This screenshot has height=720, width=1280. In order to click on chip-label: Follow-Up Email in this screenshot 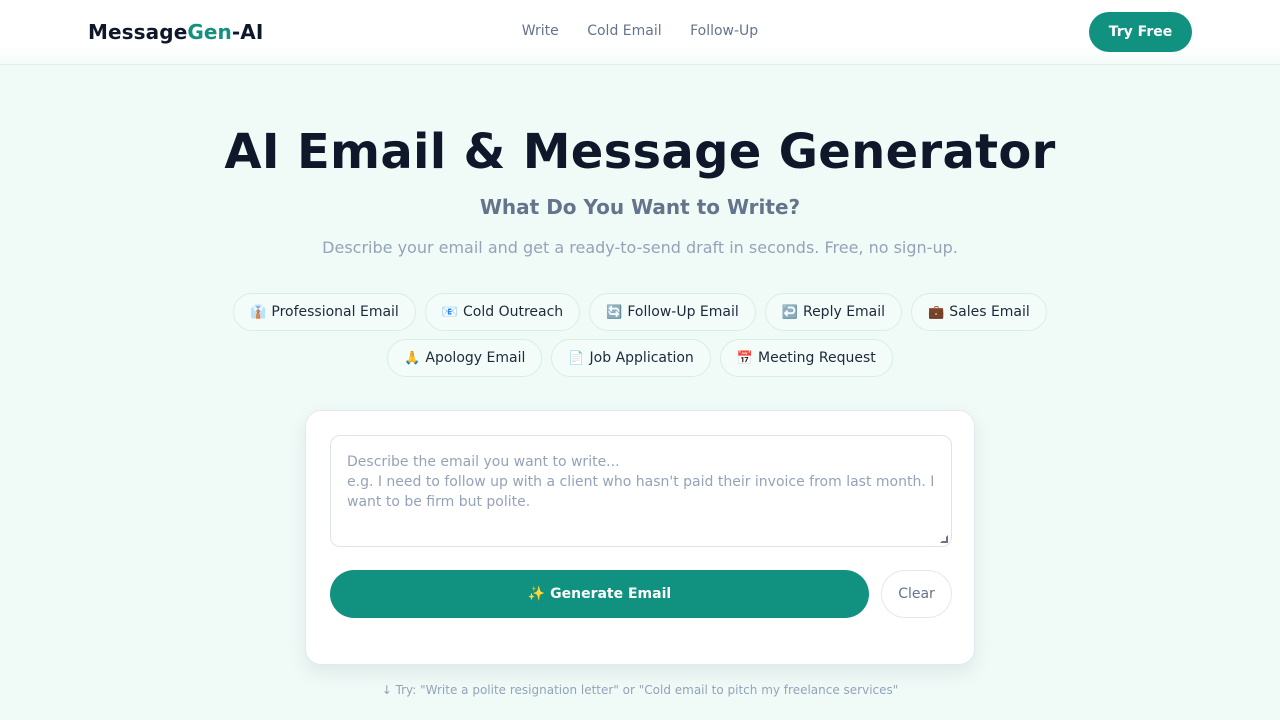, I will do `click(683, 312)`.